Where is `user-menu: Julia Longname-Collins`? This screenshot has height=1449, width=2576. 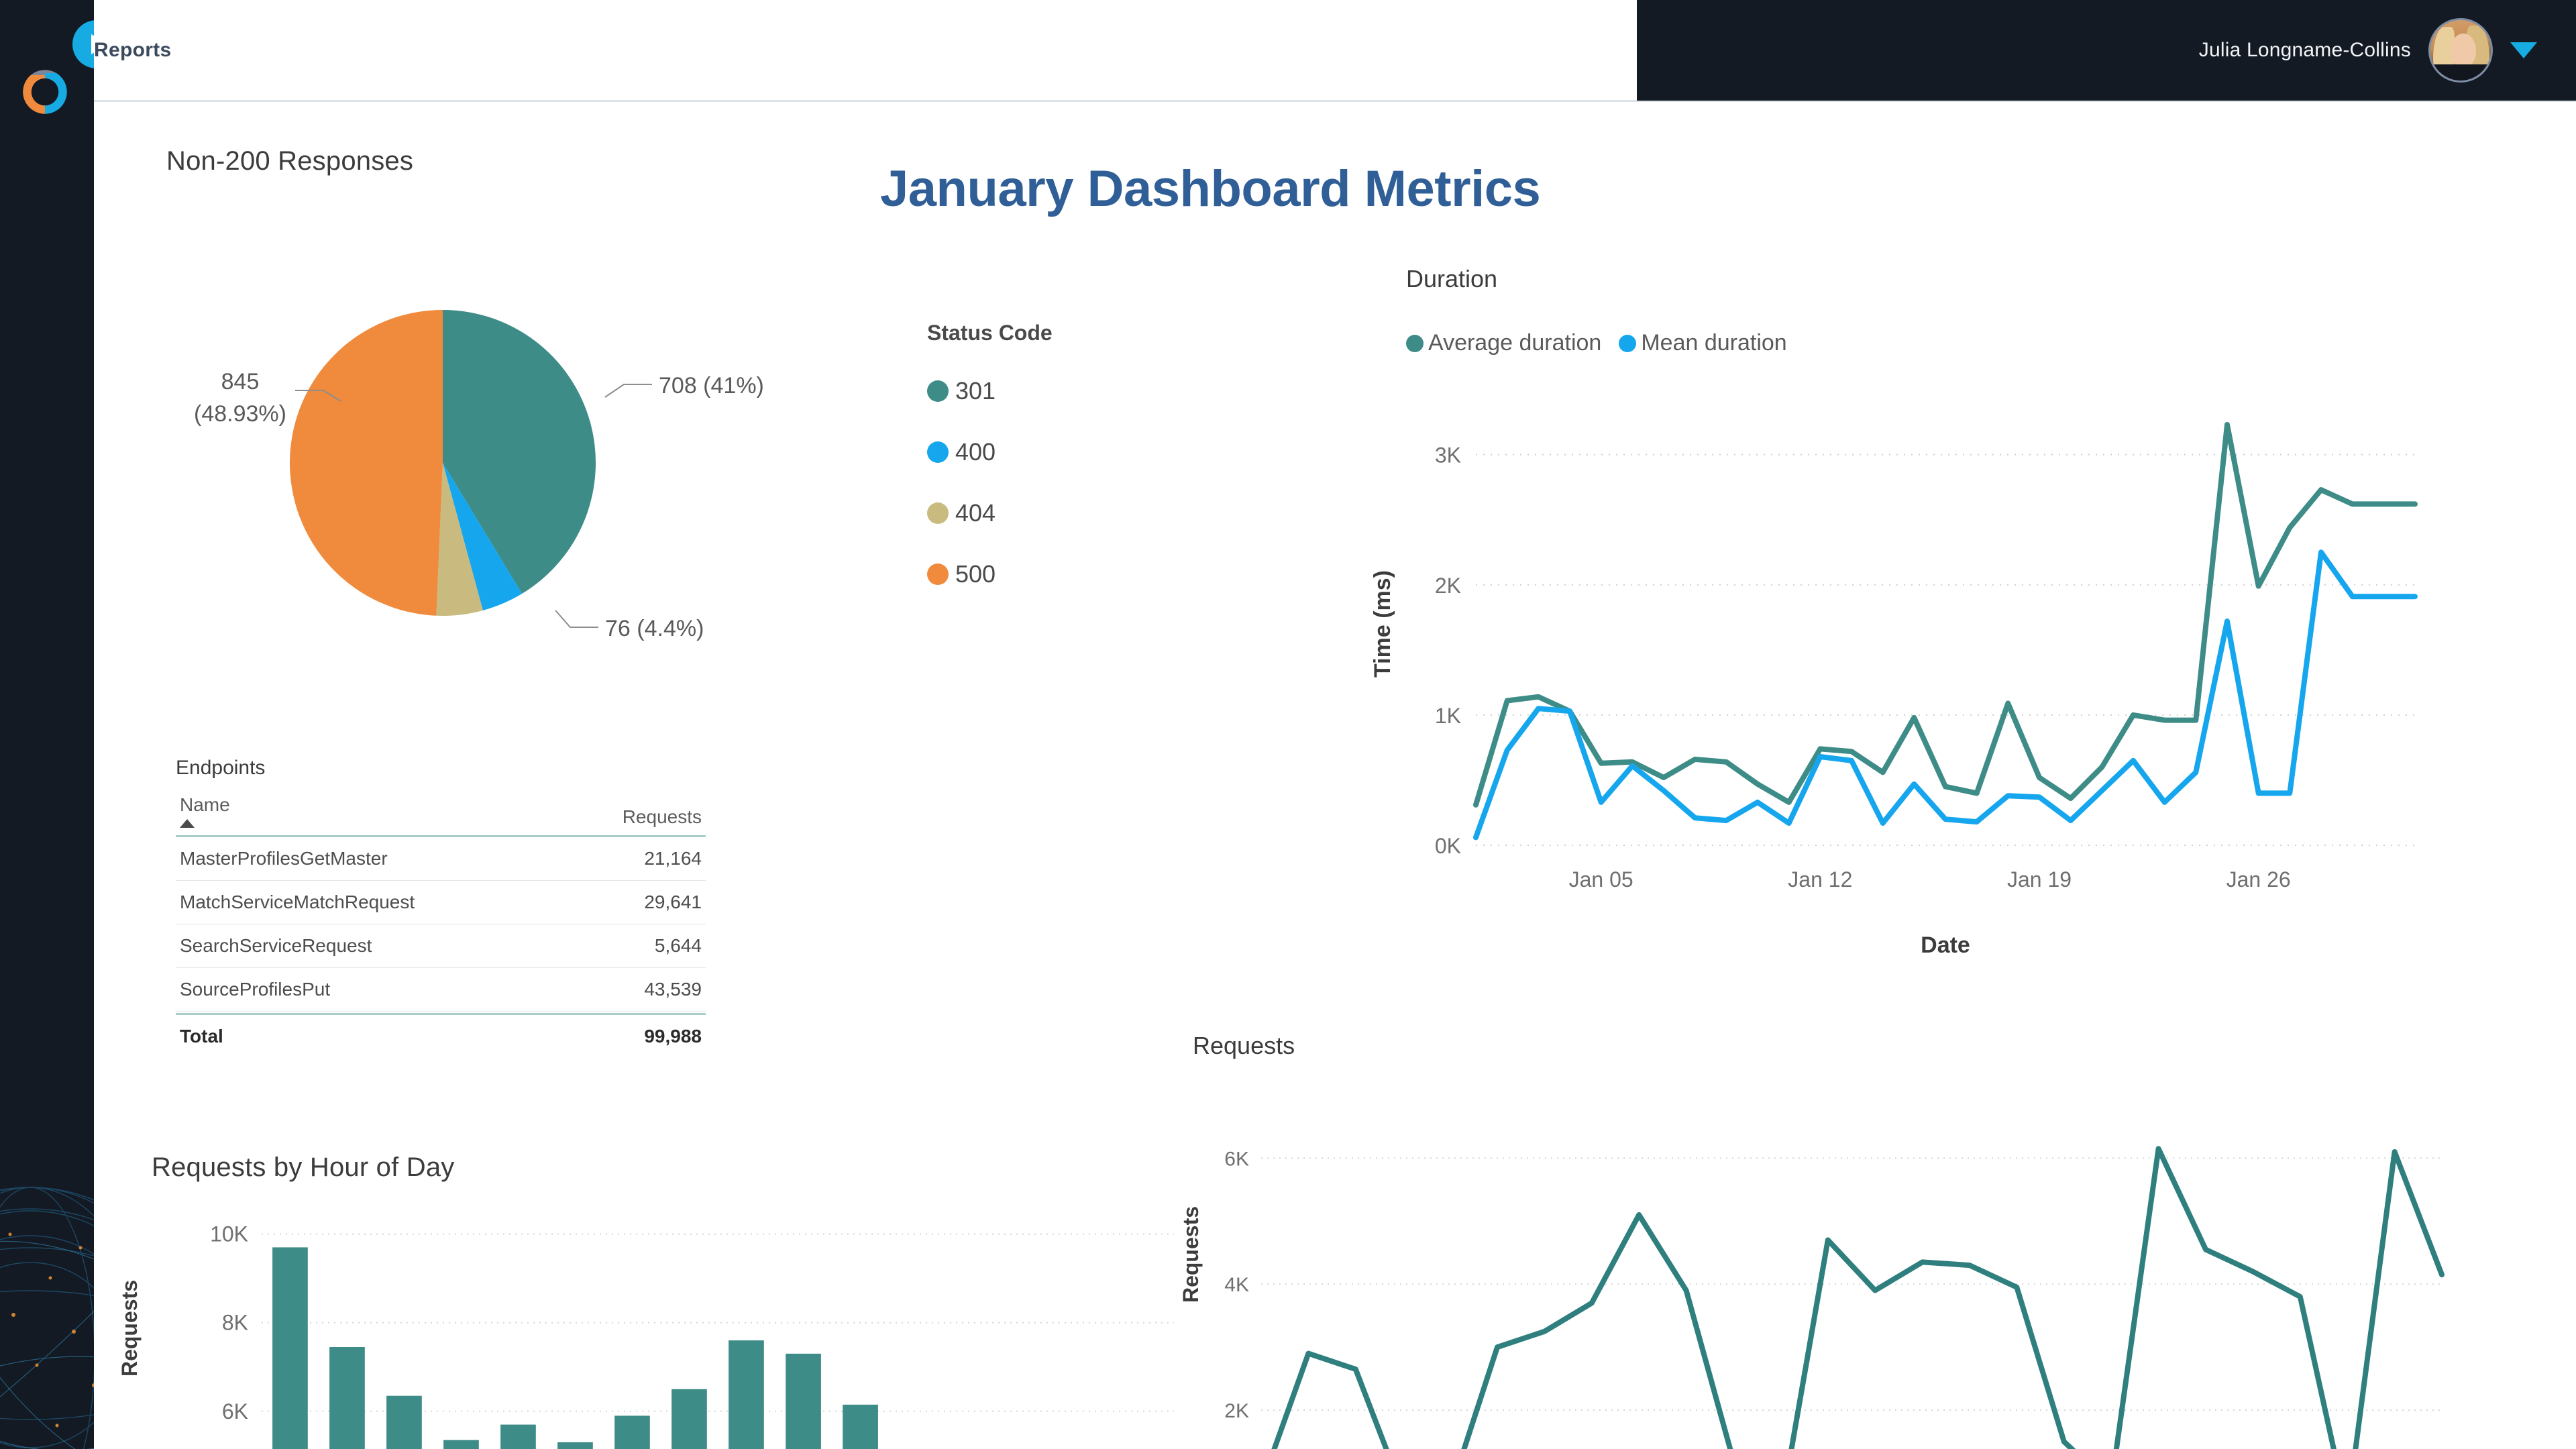
user-menu: Julia Longname-Collins is located at coordinates (2106, 50).